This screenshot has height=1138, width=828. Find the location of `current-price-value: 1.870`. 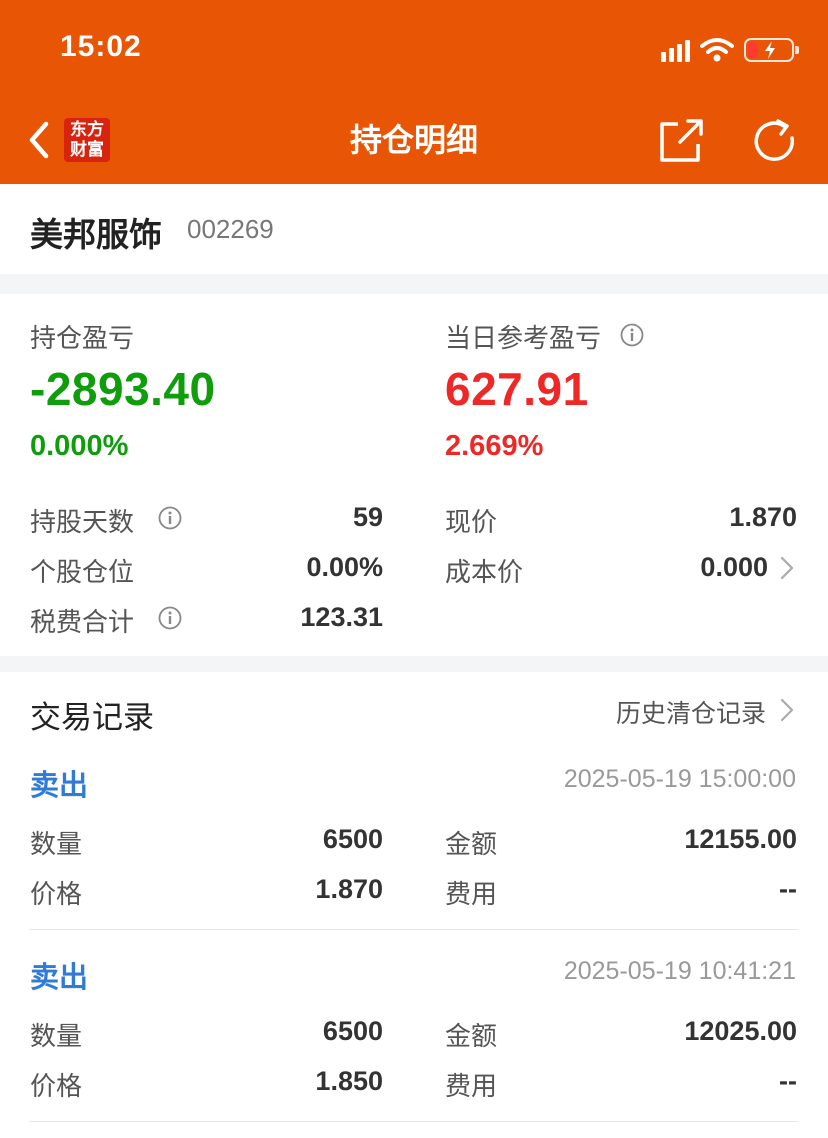

current-price-value: 1.870 is located at coordinates (763, 517).